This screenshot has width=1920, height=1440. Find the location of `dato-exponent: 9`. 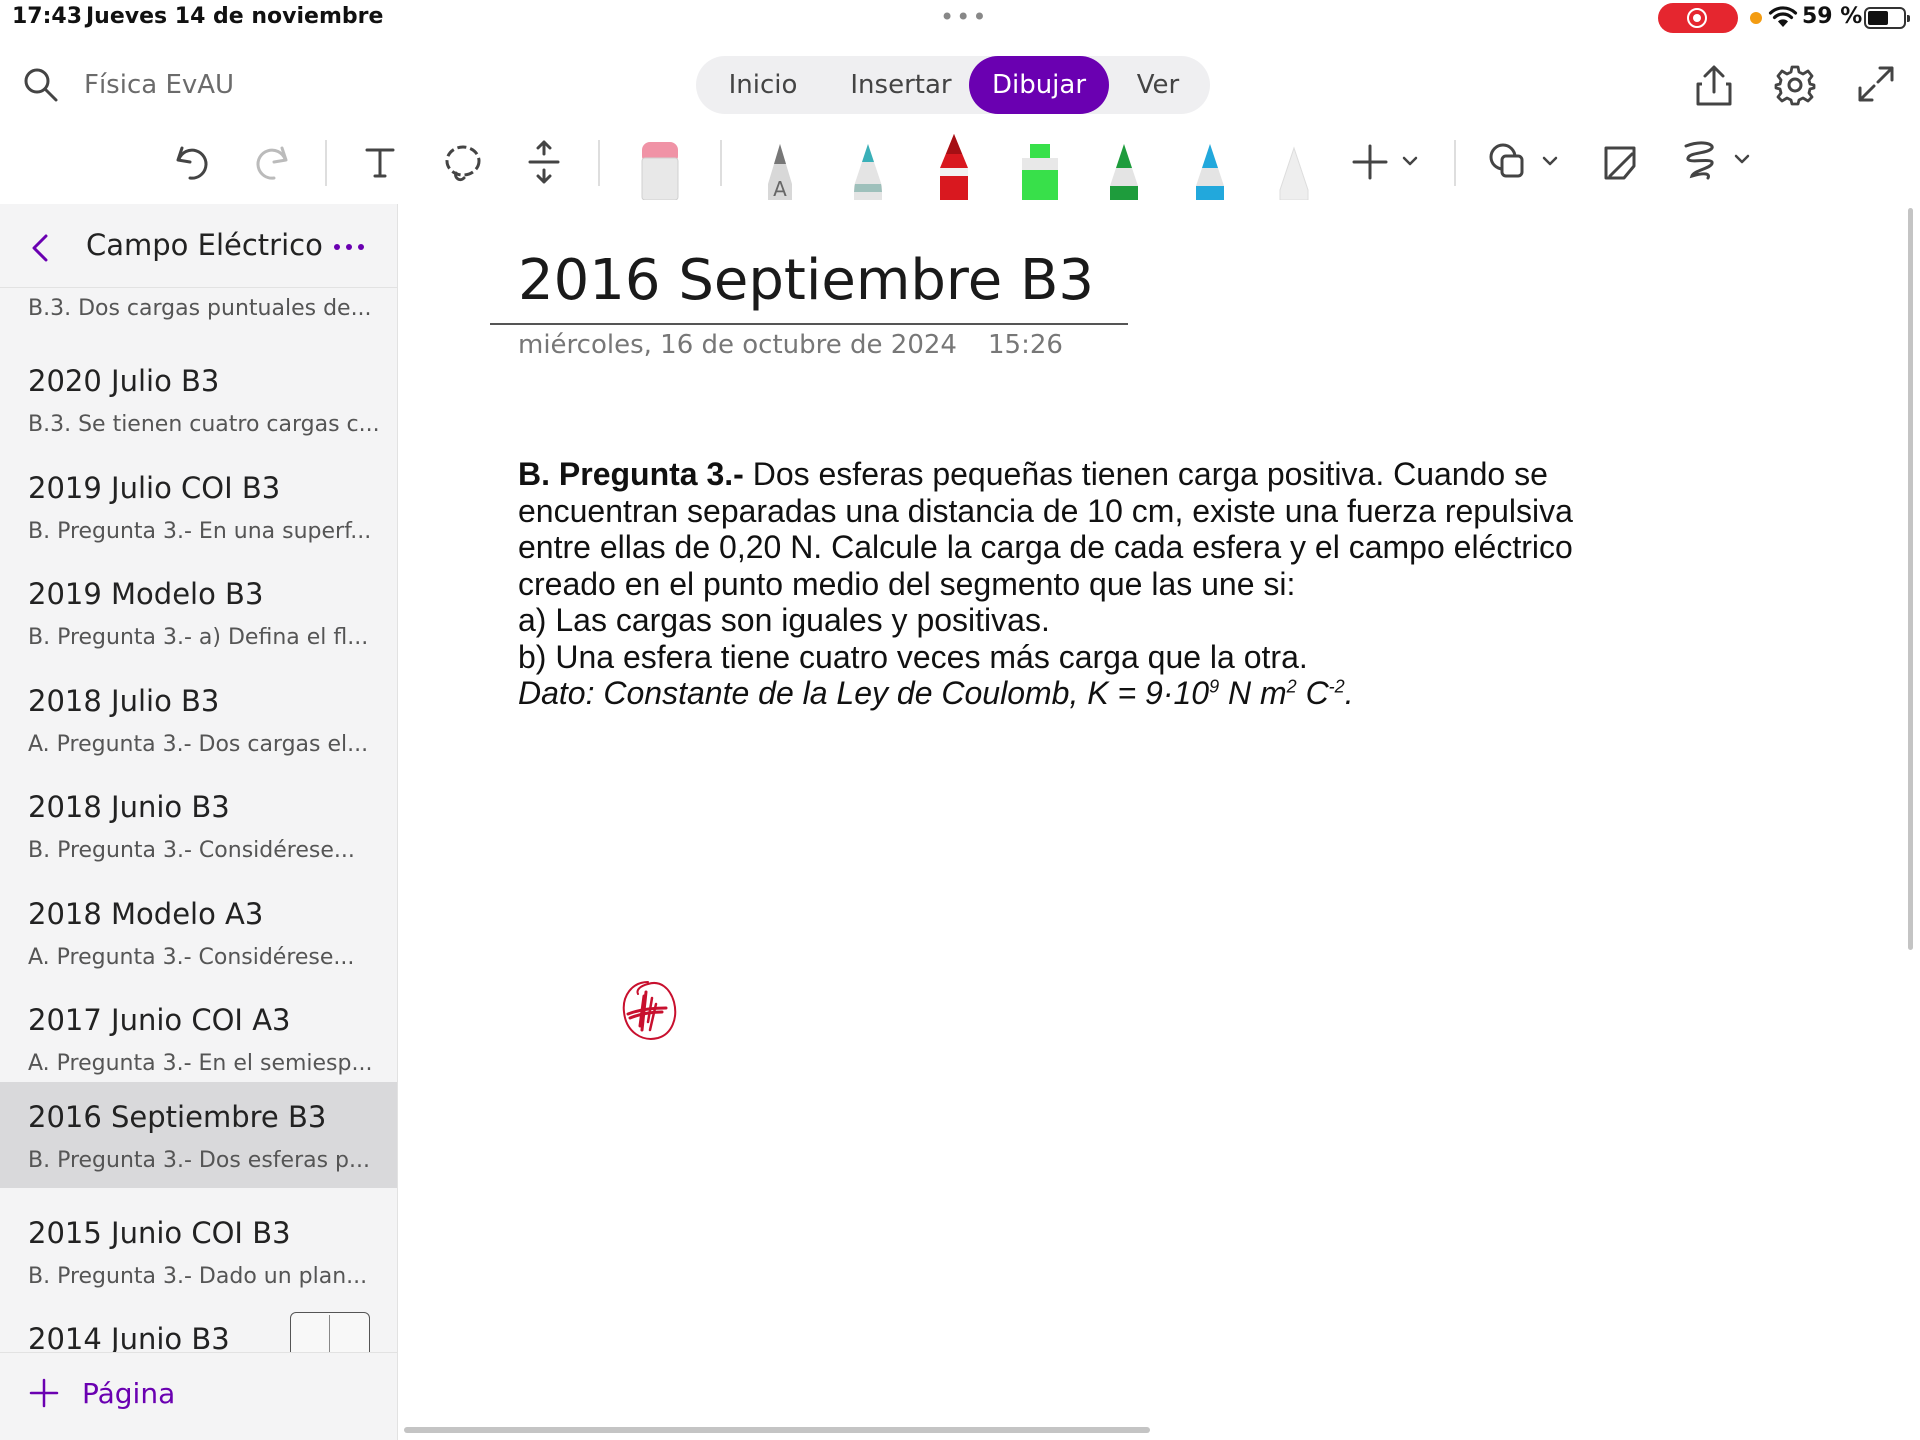

dato-exponent: 9 is located at coordinates (1214, 686).